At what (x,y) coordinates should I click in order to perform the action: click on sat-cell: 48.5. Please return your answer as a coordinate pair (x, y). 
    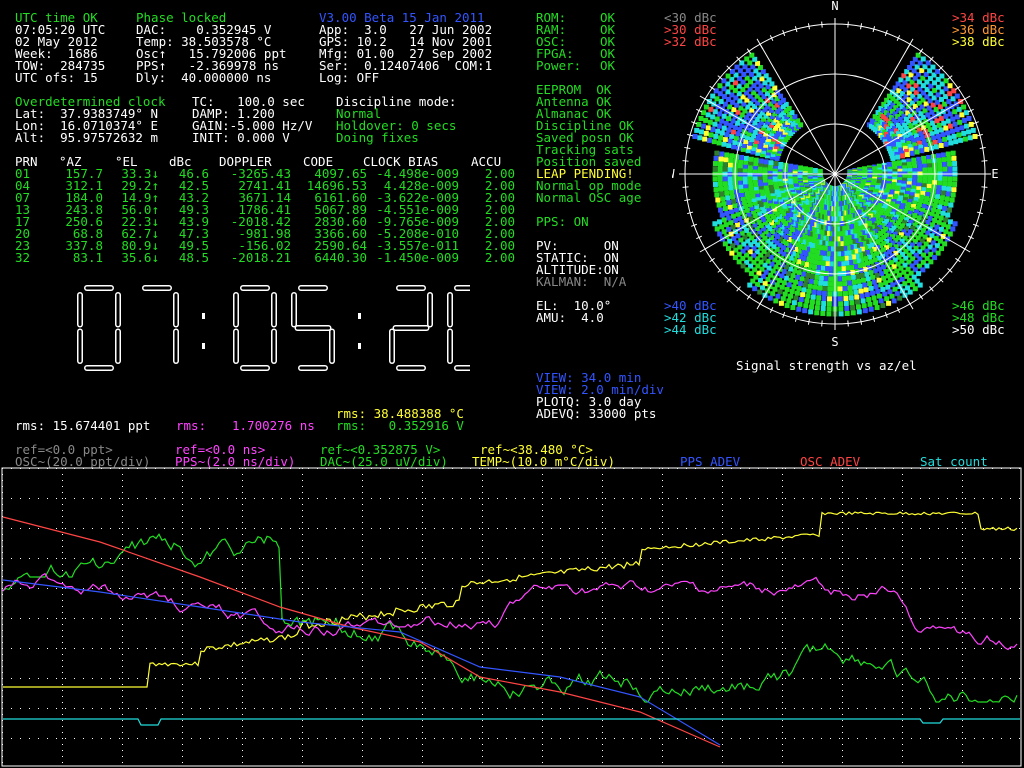
    Looking at the image, I should click on (193, 257).